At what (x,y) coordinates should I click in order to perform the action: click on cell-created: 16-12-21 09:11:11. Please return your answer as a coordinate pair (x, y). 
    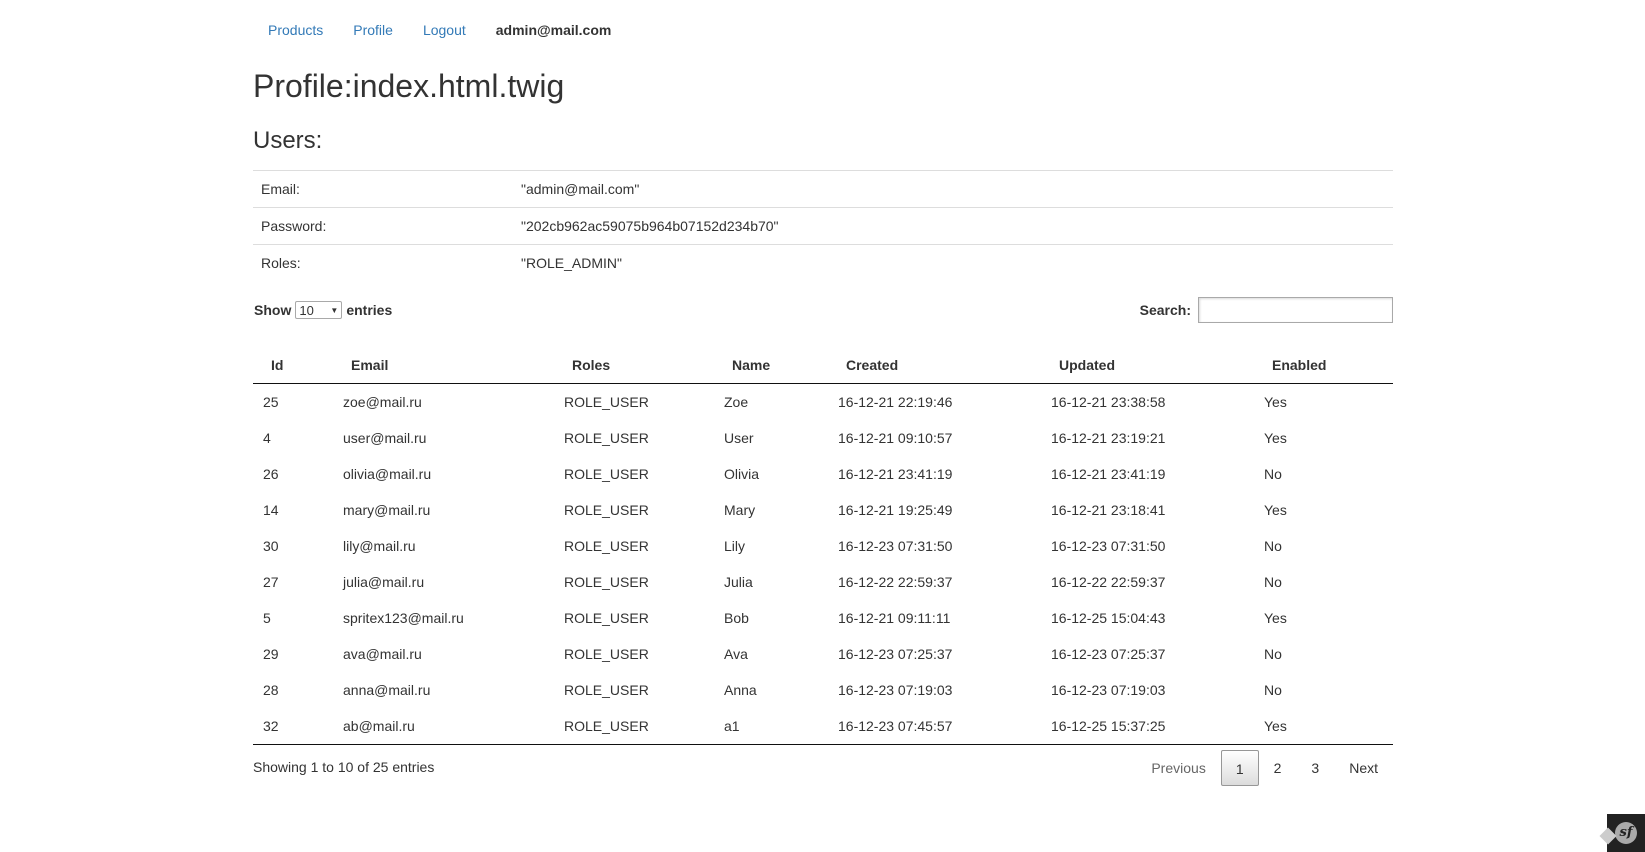
    Looking at the image, I should click on (894, 618).